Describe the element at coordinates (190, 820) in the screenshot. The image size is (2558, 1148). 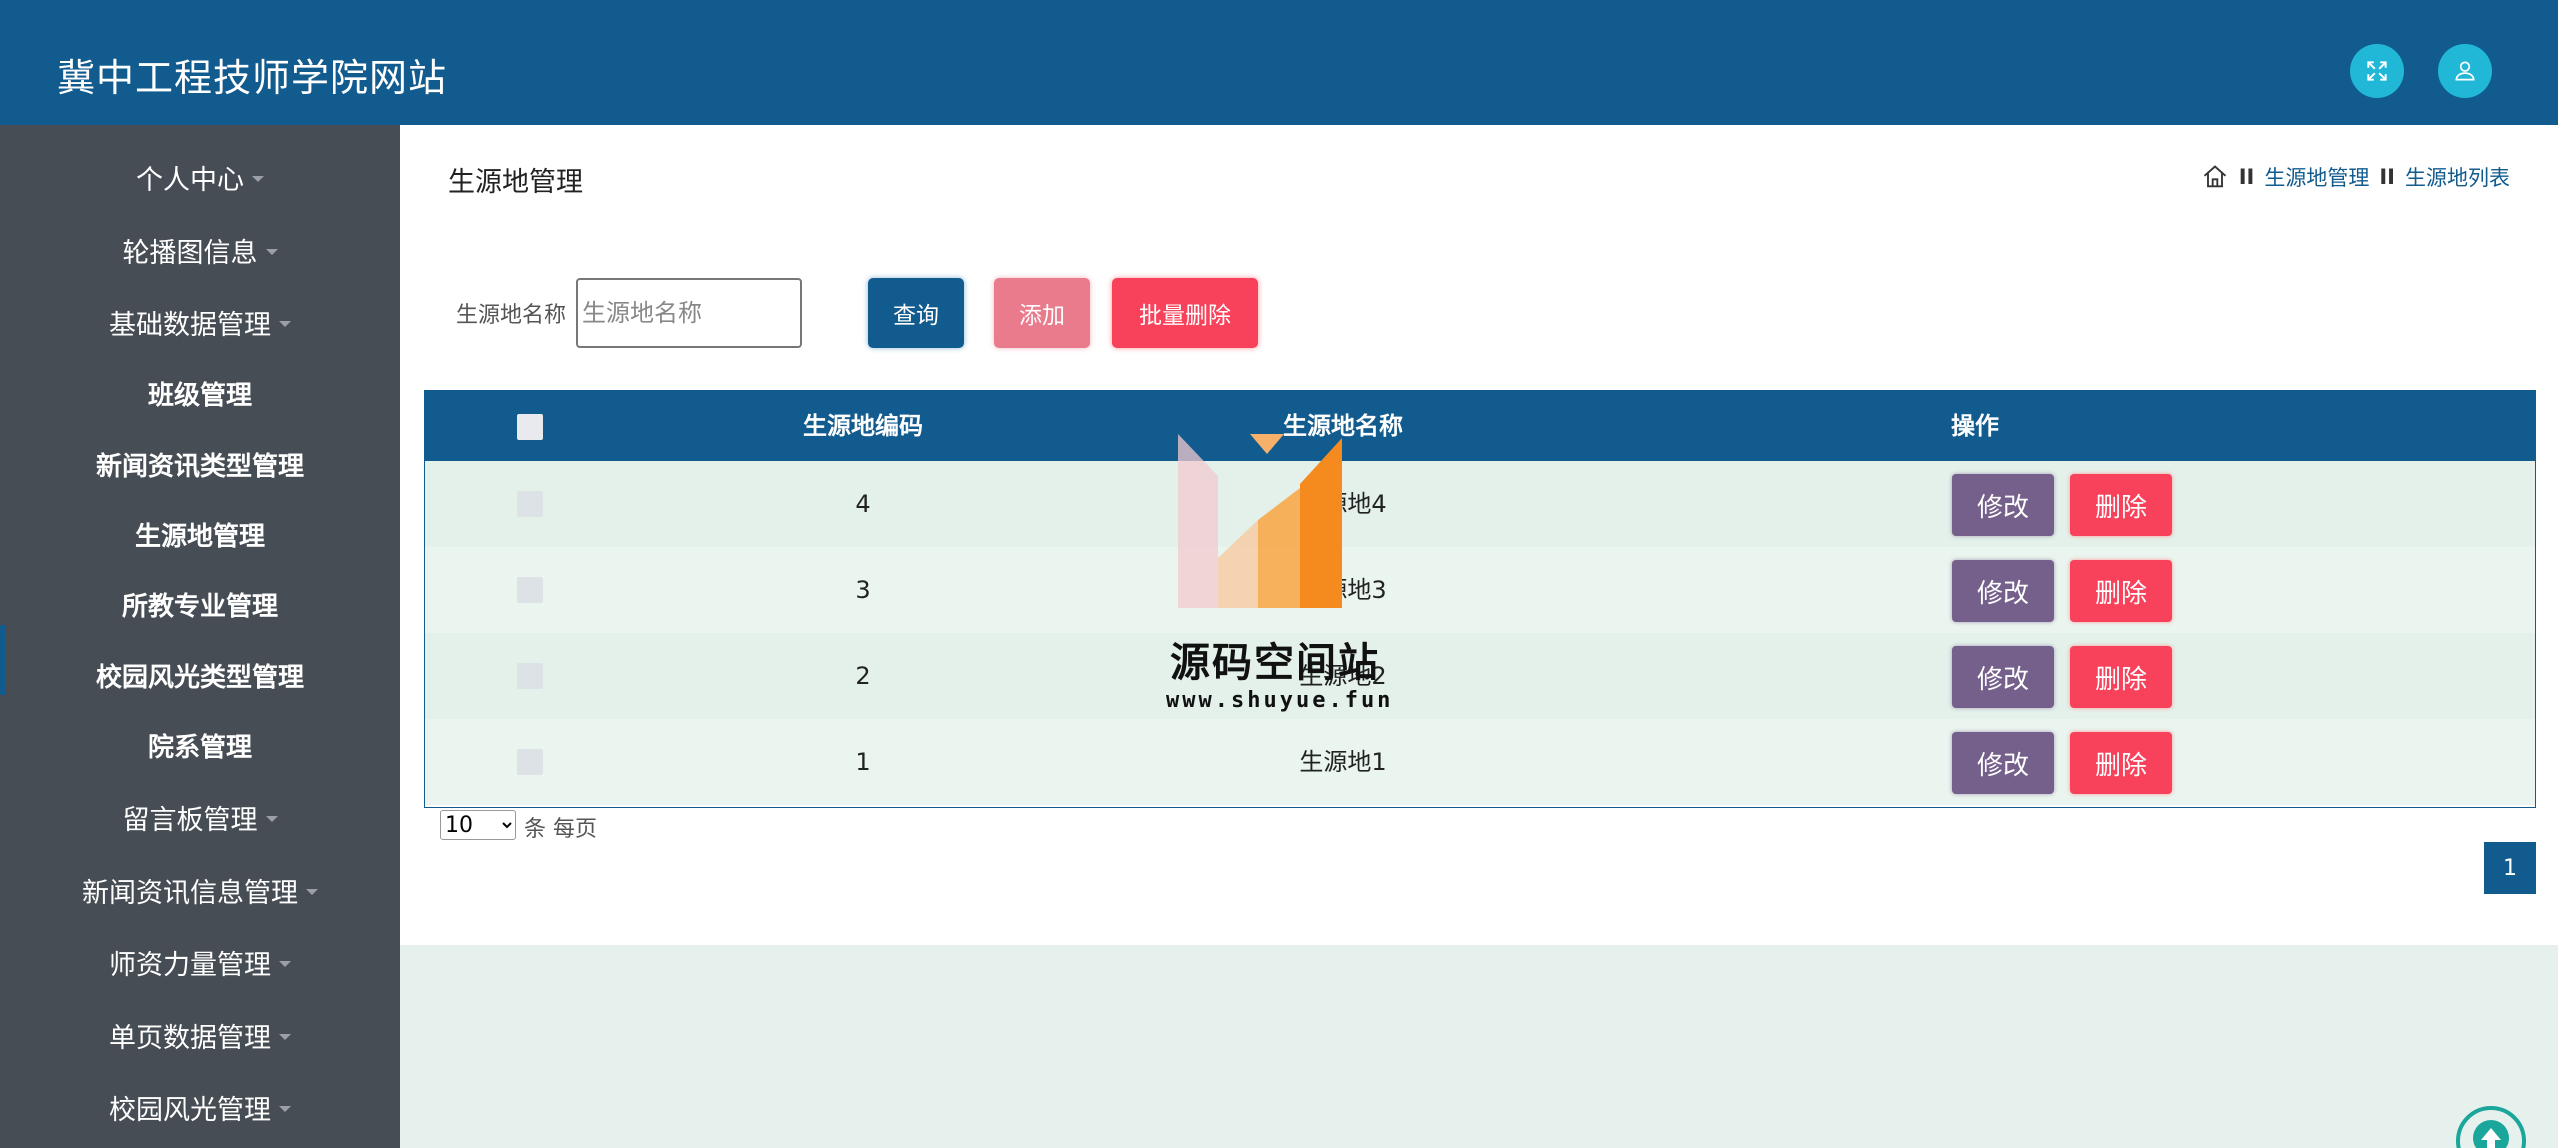
I see `sidebar-item-label: 留言板管理` at that location.